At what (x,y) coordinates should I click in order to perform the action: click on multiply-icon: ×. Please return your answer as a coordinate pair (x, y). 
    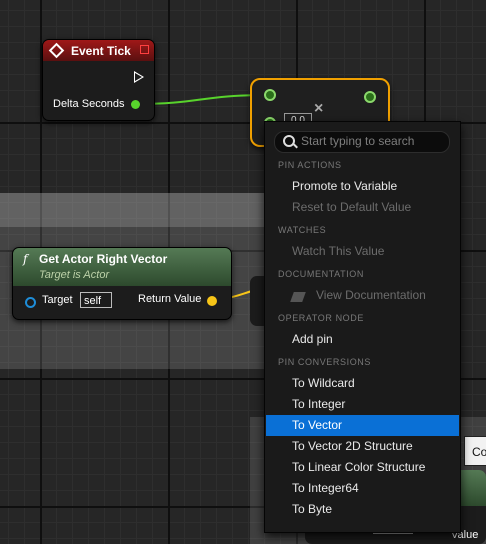
    Looking at the image, I should click on (319, 108).